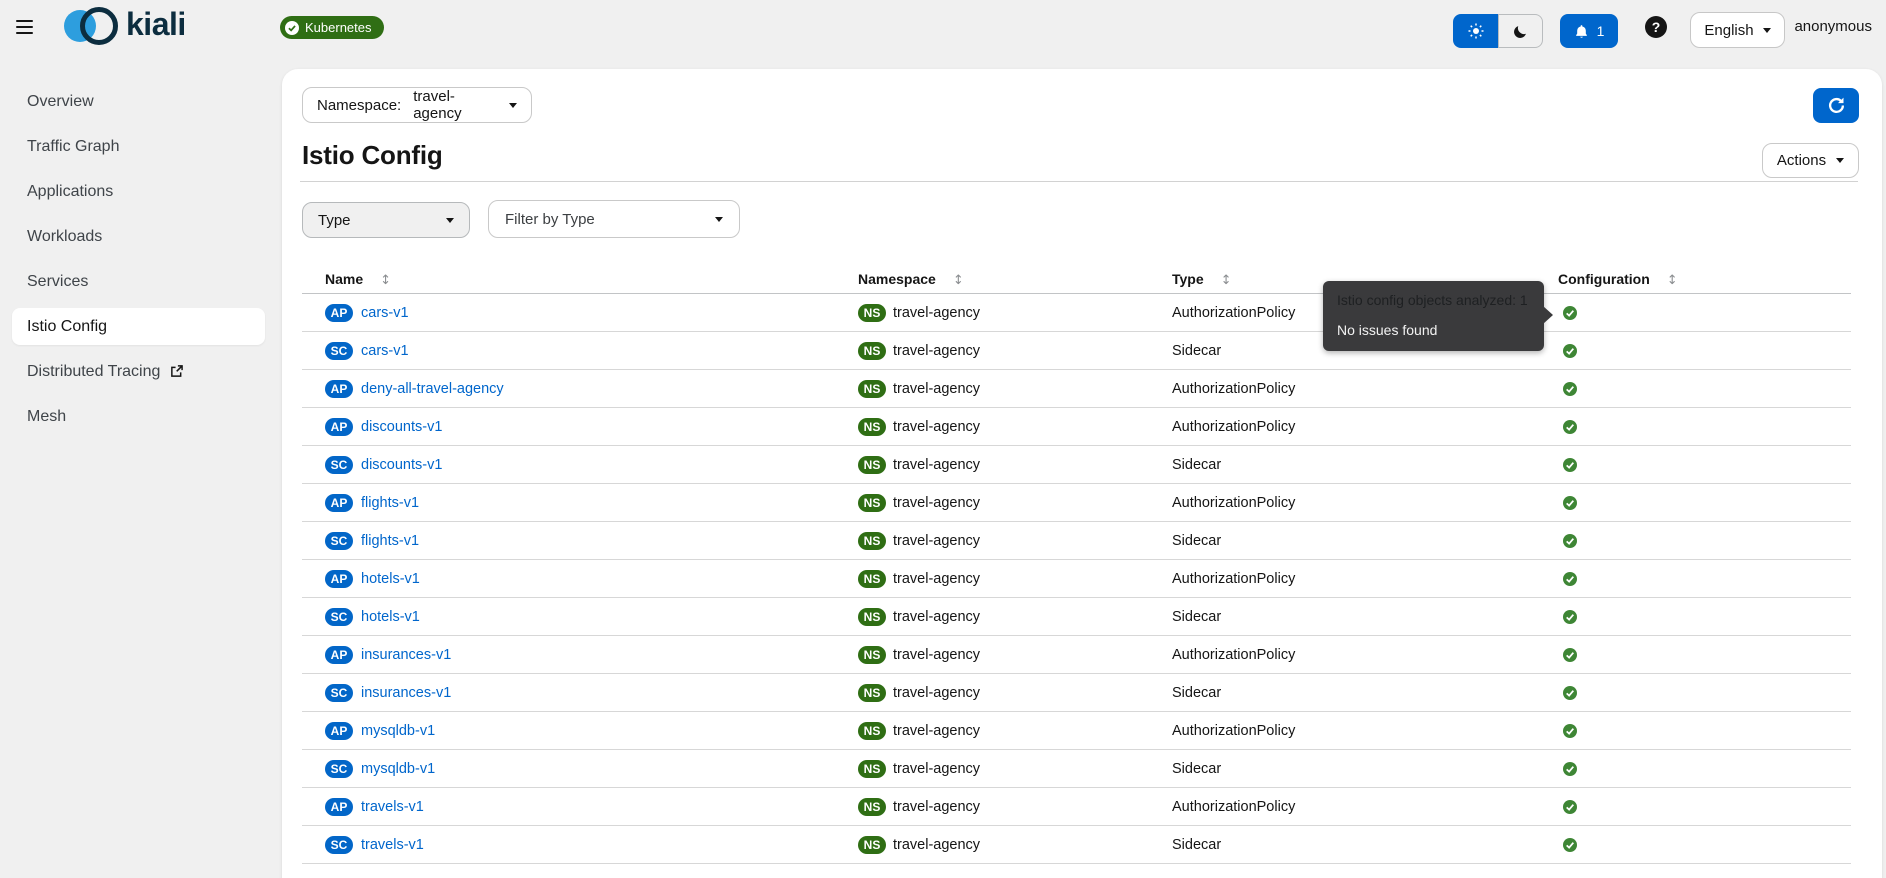 Image resolution: width=1886 pixels, height=878 pixels. Describe the element at coordinates (550, 219) in the screenshot. I see `filter-by-type-placeholder: Filter by Type` at that location.